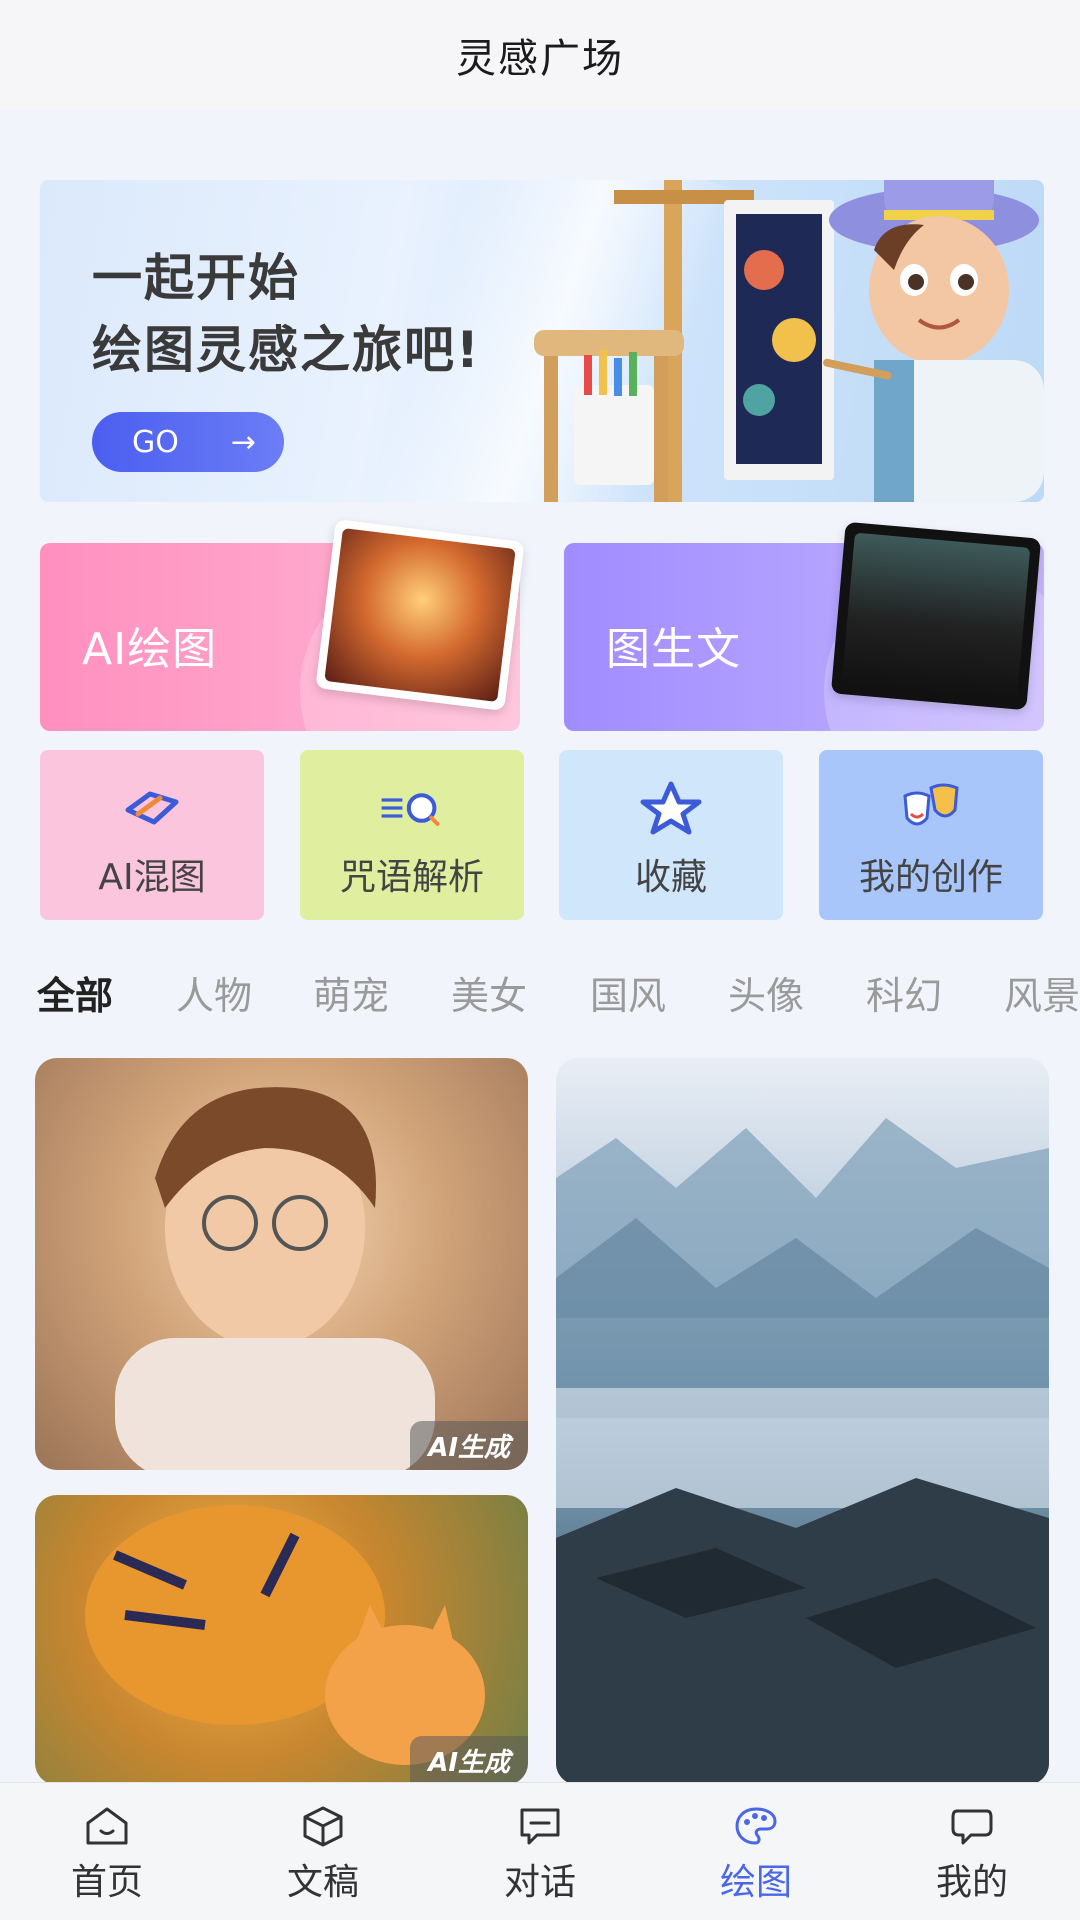  Describe the element at coordinates (412, 835) in the screenshot. I see `prompt-analysis-tile: 咒语解析` at that location.